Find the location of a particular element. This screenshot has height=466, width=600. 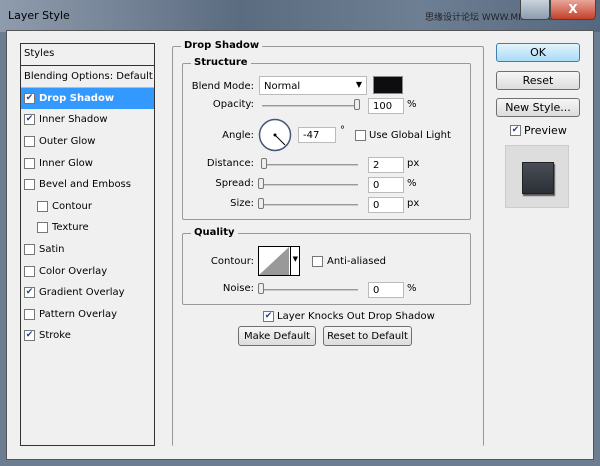

global-light-checkbox is located at coordinates (360, 135).